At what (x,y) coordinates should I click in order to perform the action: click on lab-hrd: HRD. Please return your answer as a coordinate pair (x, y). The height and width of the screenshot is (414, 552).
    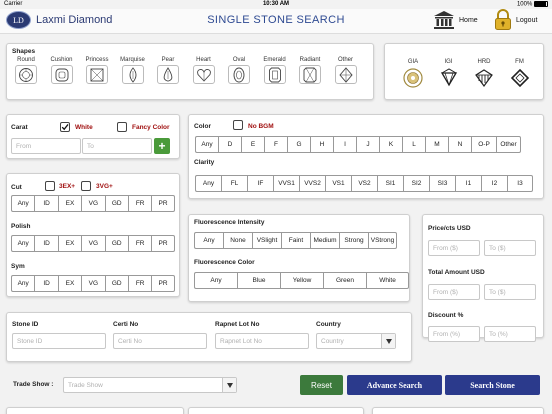
    Looking at the image, I should click on (484, 75).